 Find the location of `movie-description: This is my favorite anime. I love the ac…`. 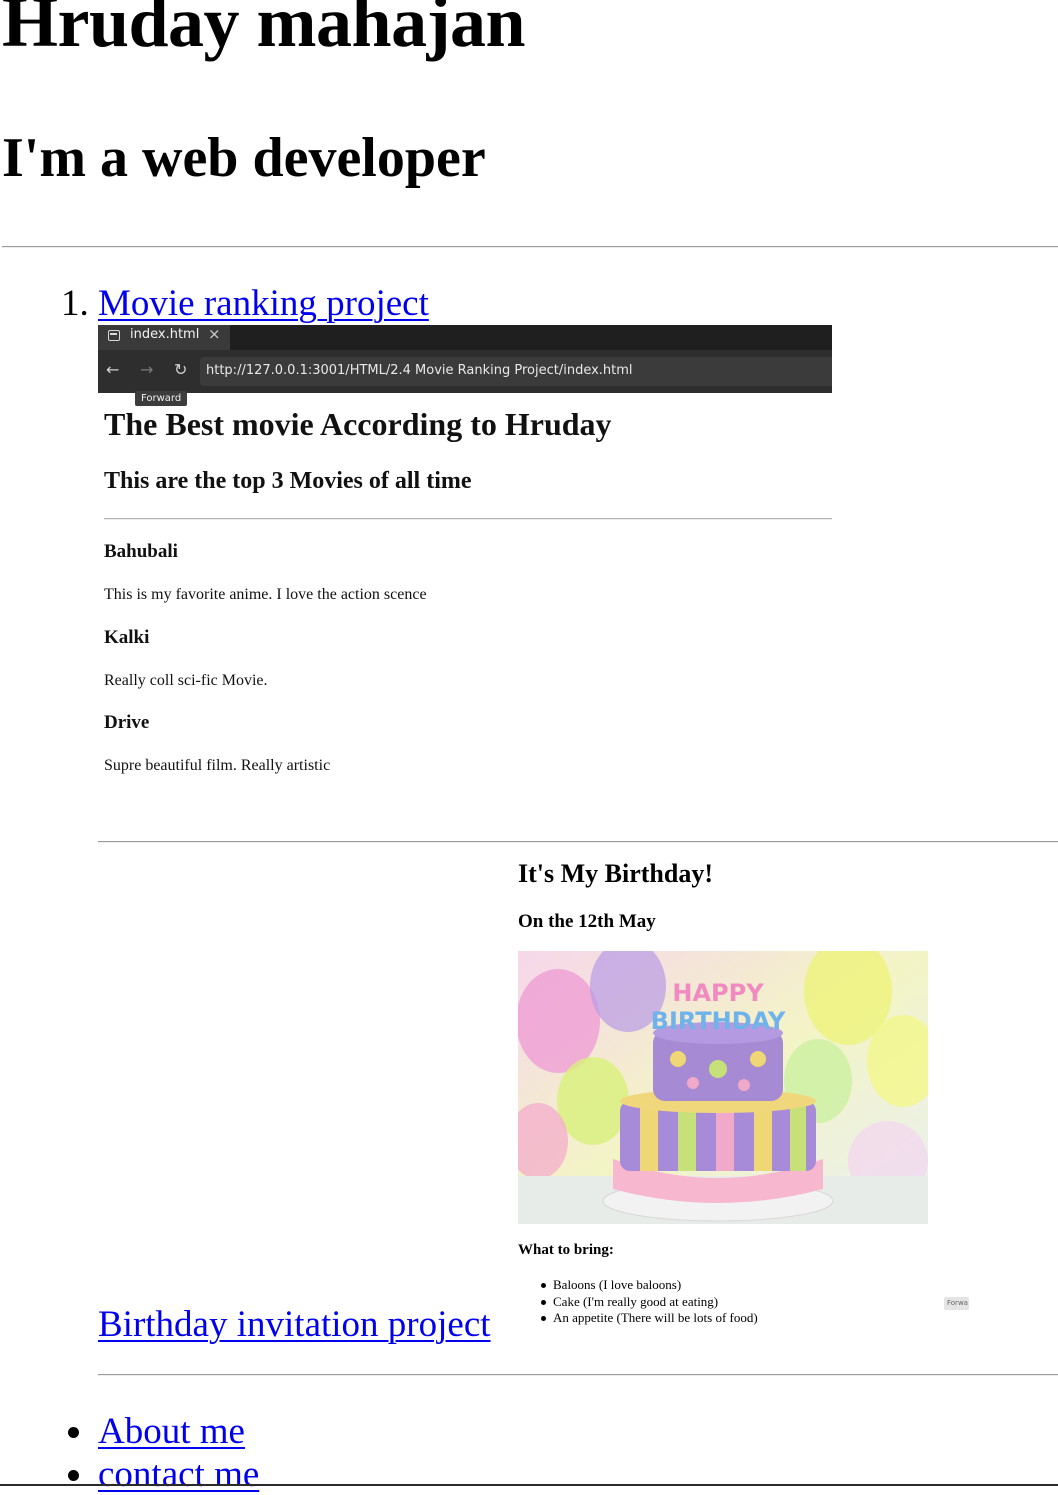

movie-description: This is my favorite anime. I love the ac… is located at coordinates (265, 594).